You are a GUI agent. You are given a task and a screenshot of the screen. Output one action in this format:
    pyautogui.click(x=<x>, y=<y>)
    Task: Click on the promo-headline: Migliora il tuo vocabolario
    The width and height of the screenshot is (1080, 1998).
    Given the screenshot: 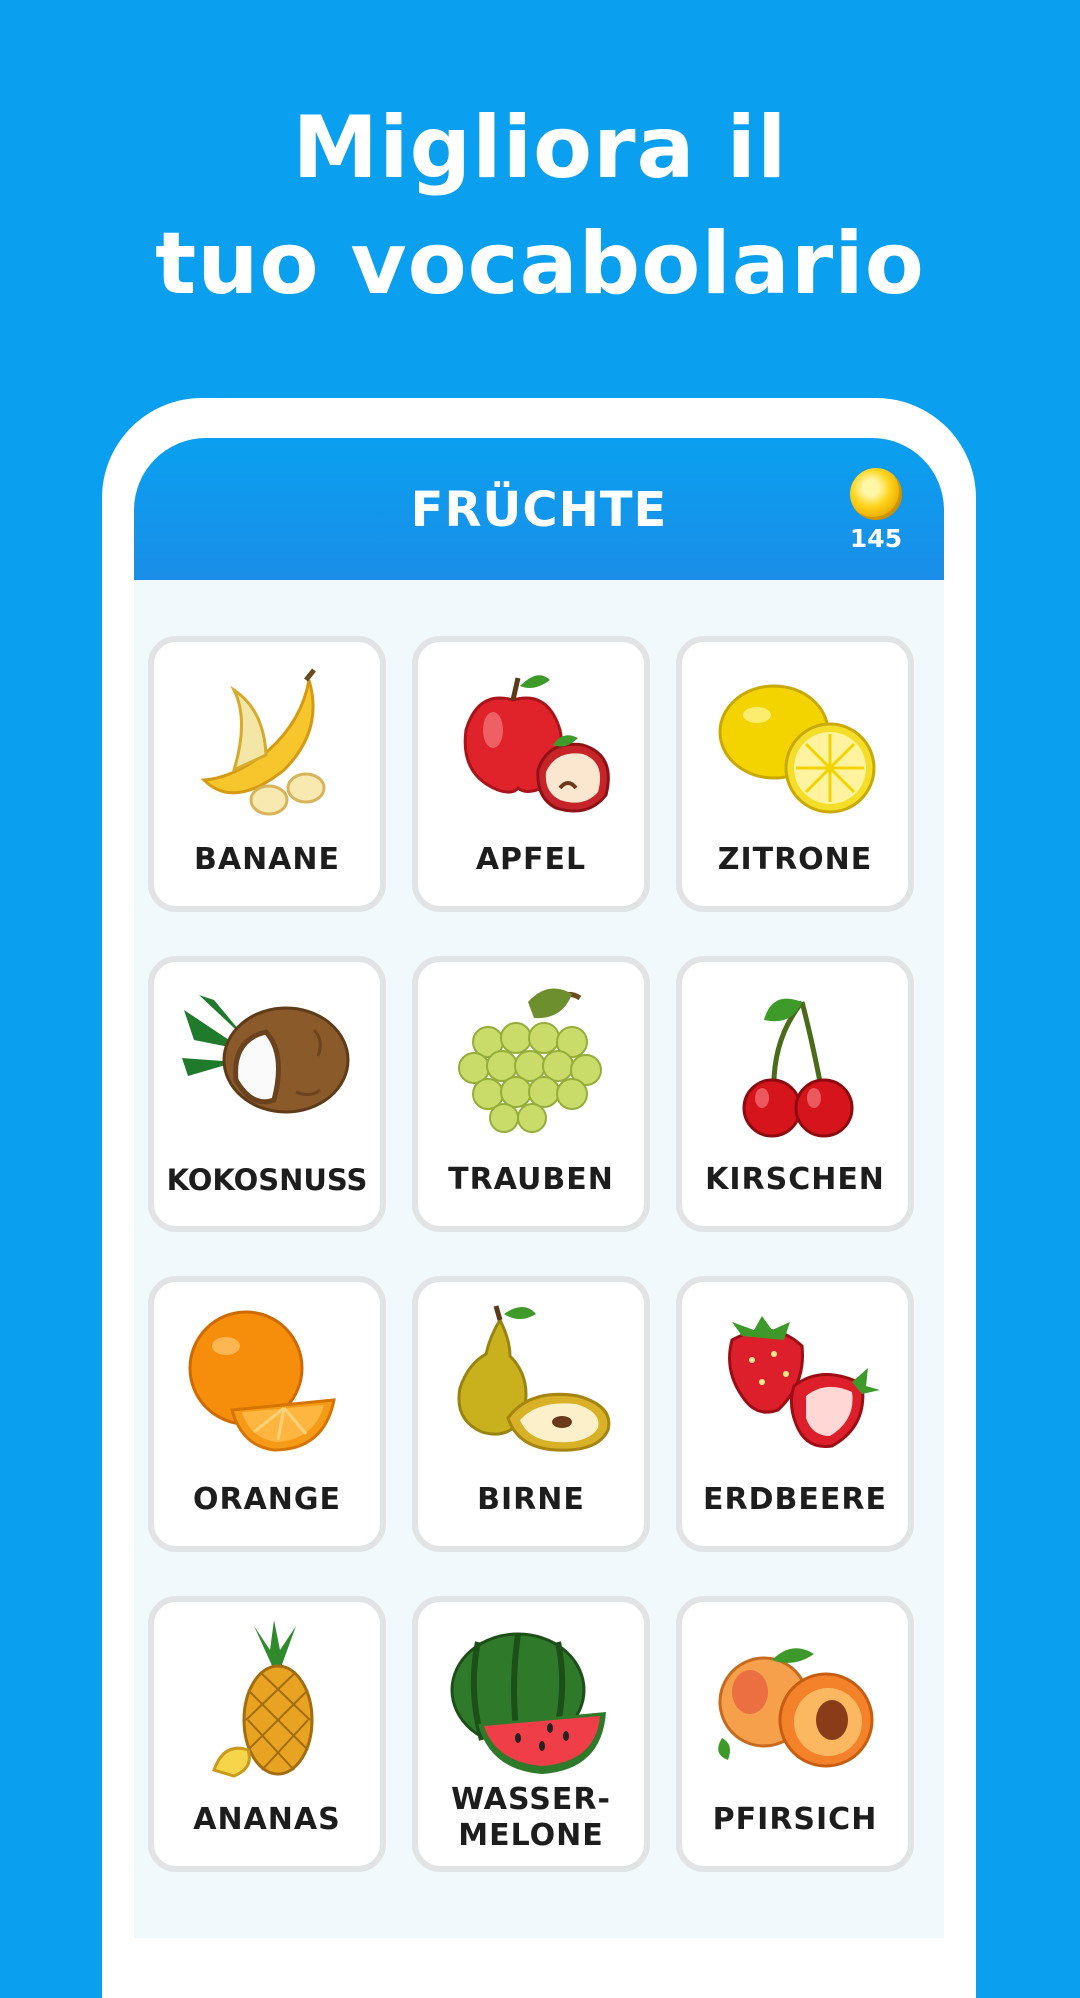 What is the action you would take?
    pyautogui.click(x=540, y=206)
    